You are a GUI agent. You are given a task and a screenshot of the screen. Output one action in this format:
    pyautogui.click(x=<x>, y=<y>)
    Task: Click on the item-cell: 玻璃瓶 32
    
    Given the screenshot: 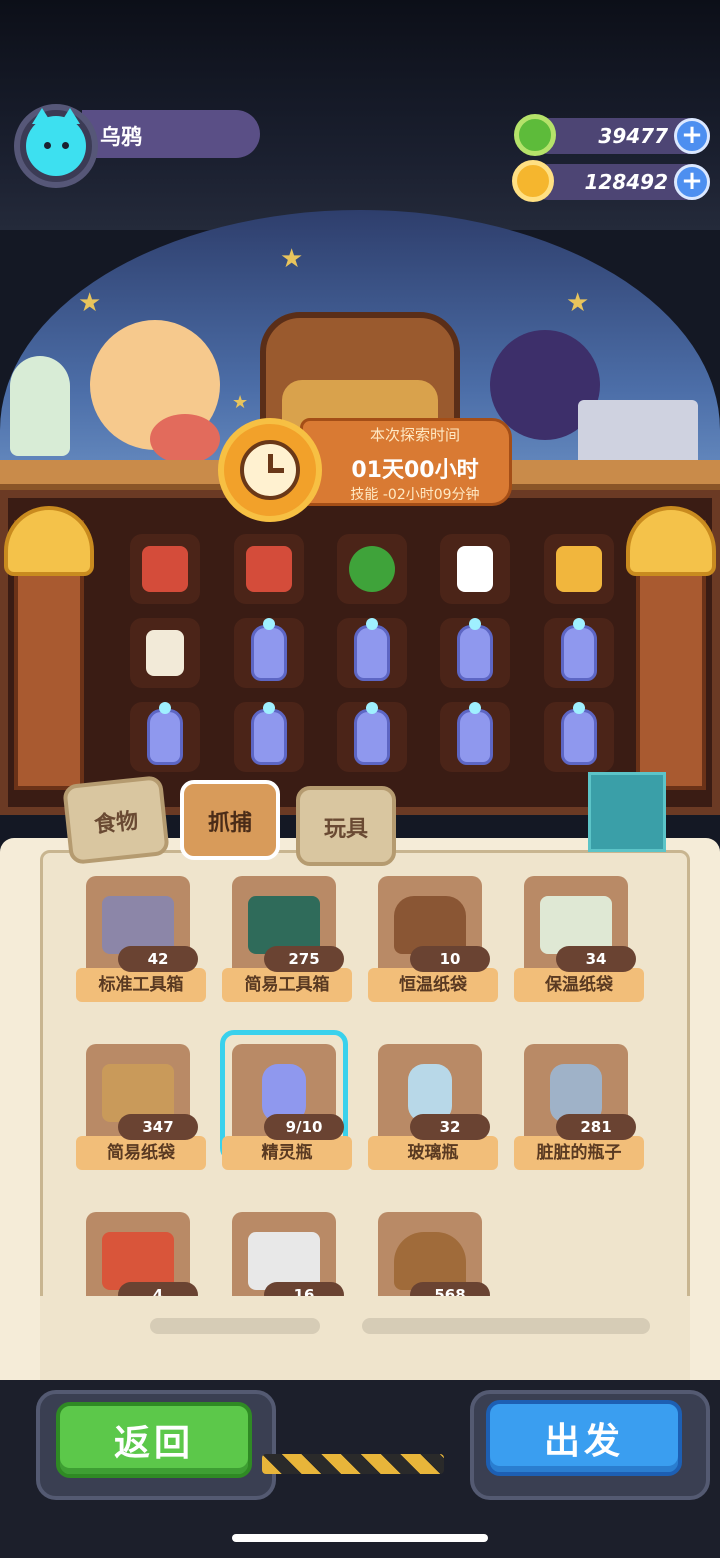 What is the action you would take?
    pyautogui.click(x=433, y=1119)
    